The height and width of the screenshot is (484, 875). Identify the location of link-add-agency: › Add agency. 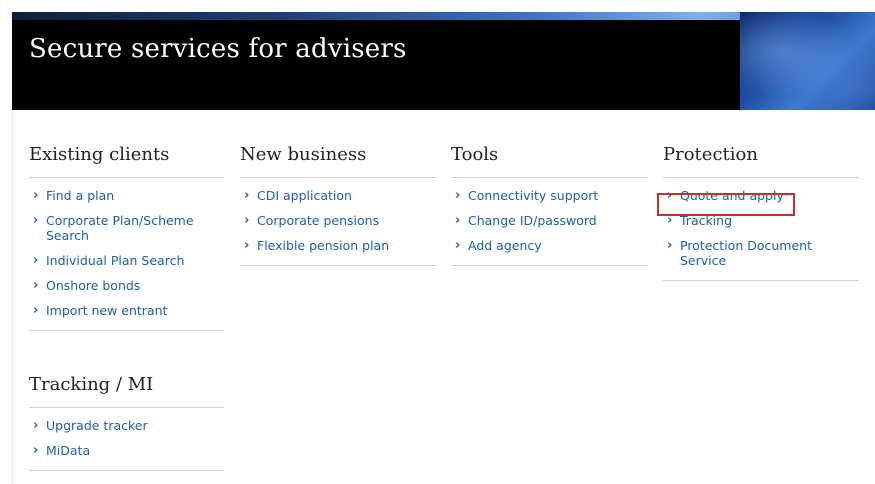
(549, 245).